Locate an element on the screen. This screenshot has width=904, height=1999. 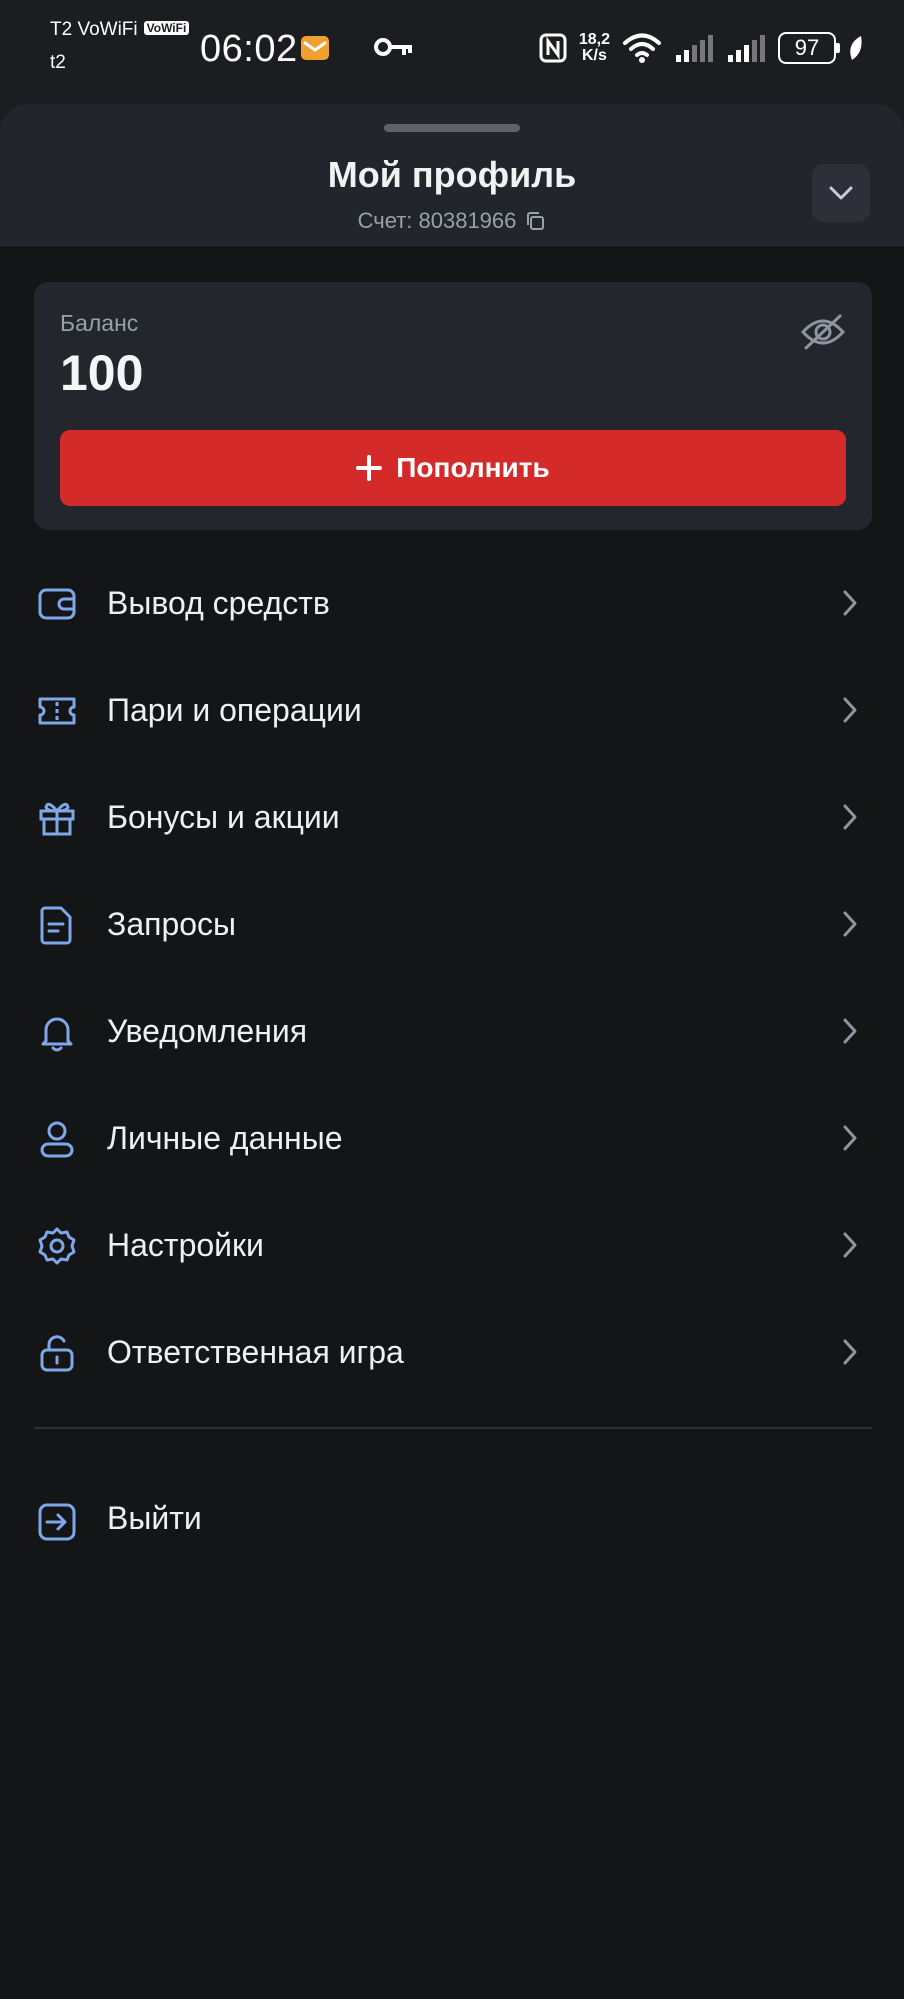
vowifi-badge: VoWiFi is located at coordinates (166, 28).